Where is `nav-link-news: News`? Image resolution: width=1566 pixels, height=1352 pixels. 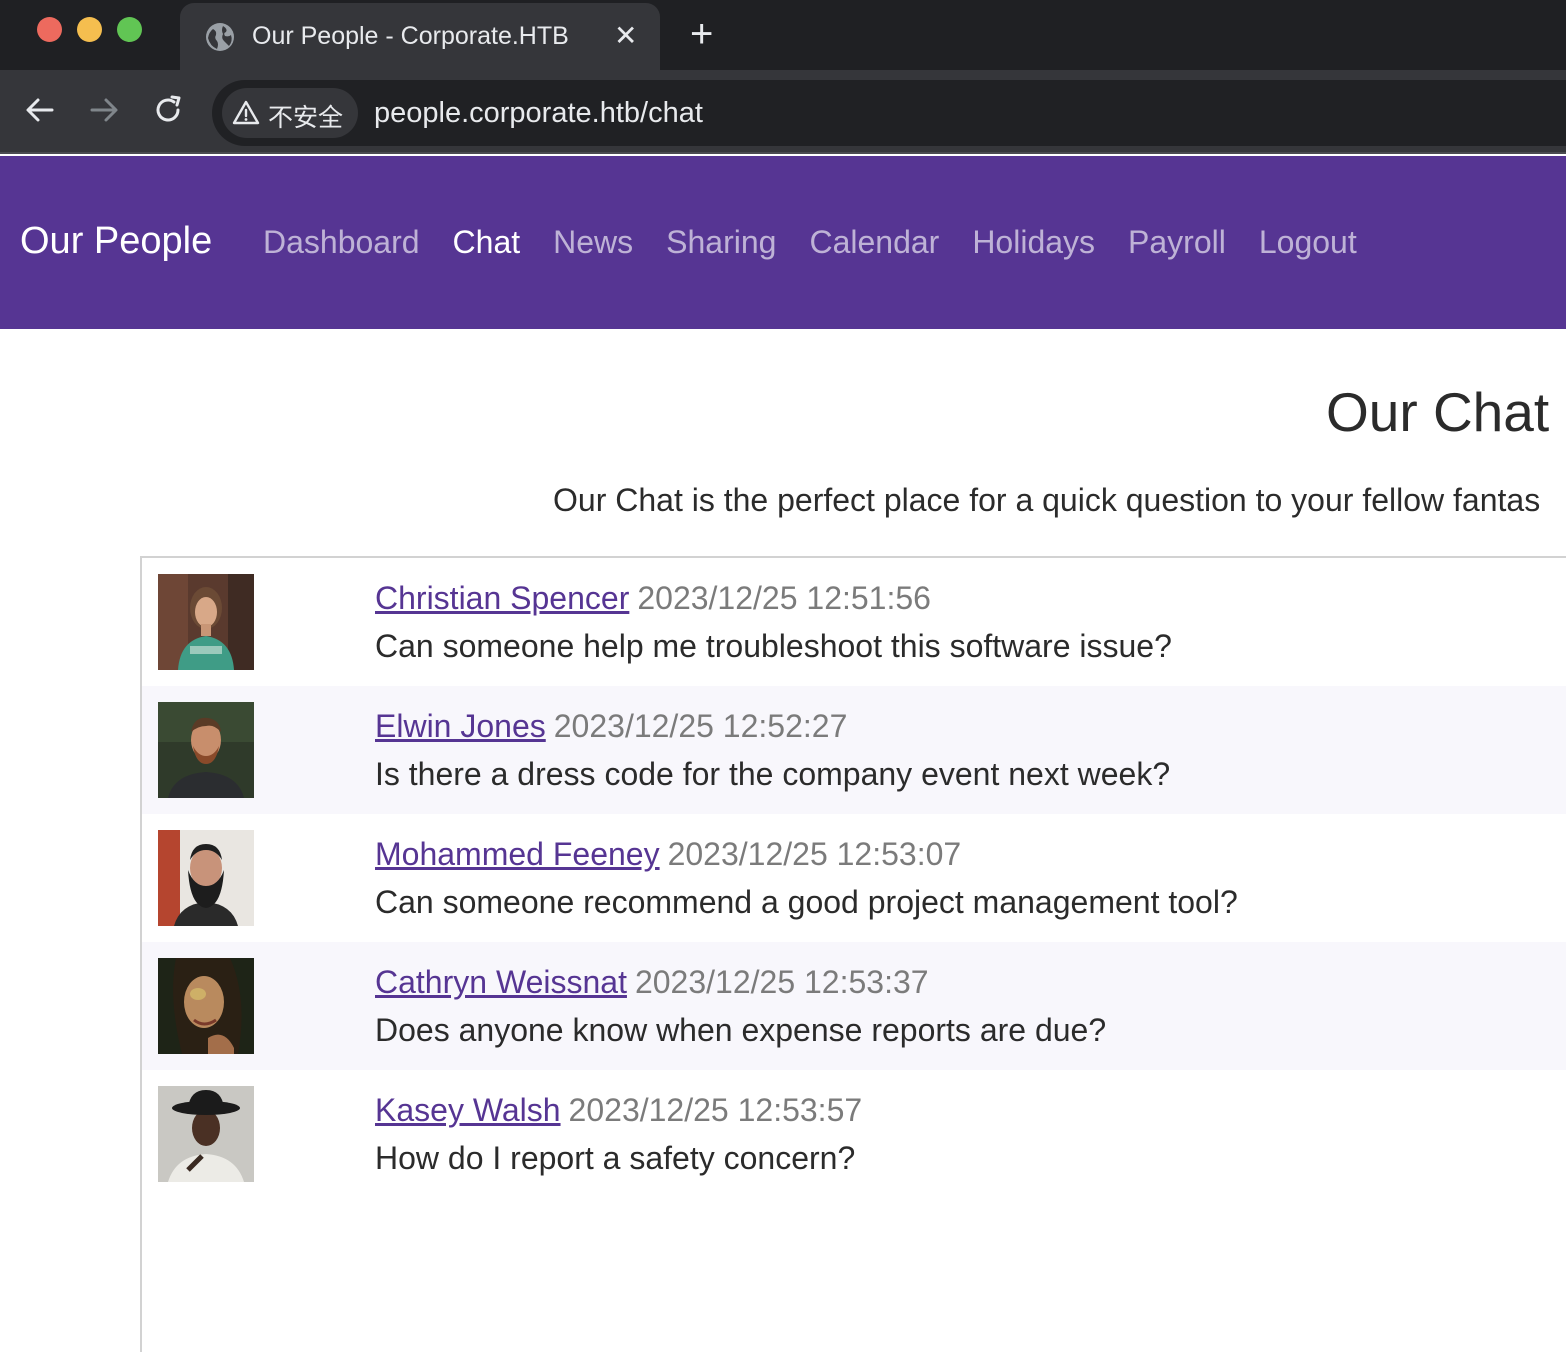
nav-link-news: News is located at coordinates (593, 242).